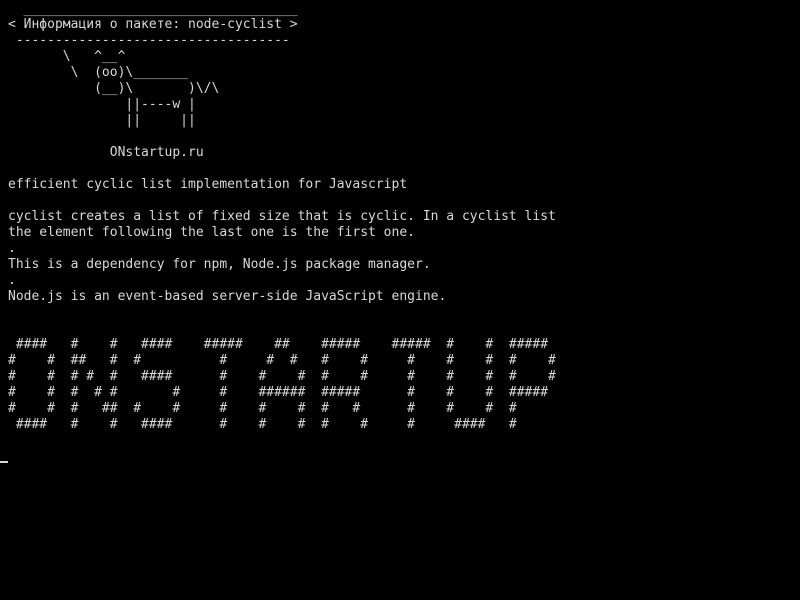  What do you see at coordinates (282, 376) in the screenshot?
I see `ascii-banner-line: # # # # # #### # # # # # # # # # #` at bounding box center [282, 376].